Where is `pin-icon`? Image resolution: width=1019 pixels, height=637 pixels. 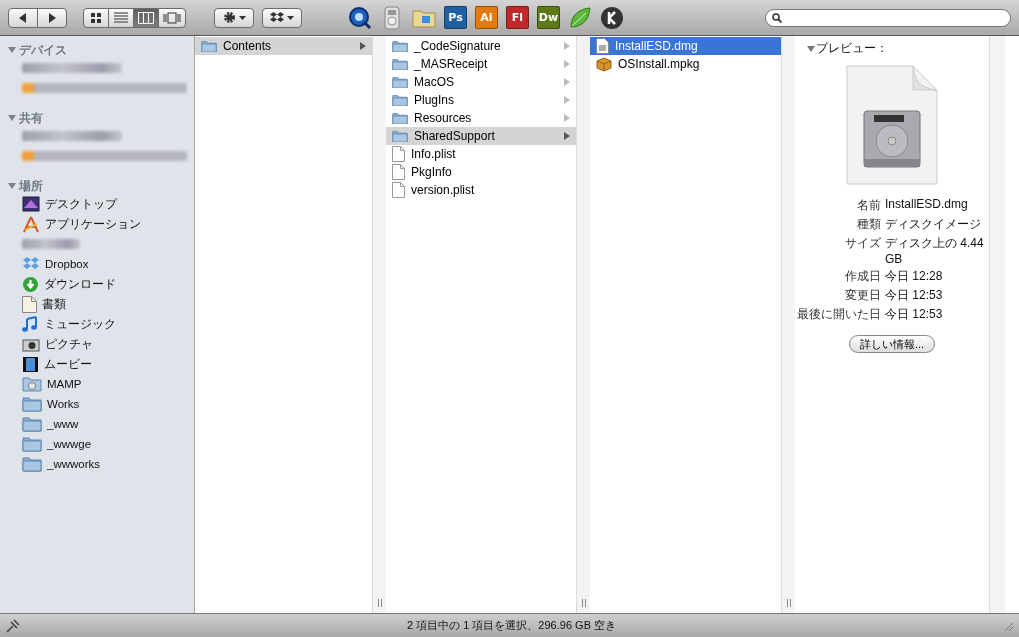
pin-icon is located at coordinates (13, 625).